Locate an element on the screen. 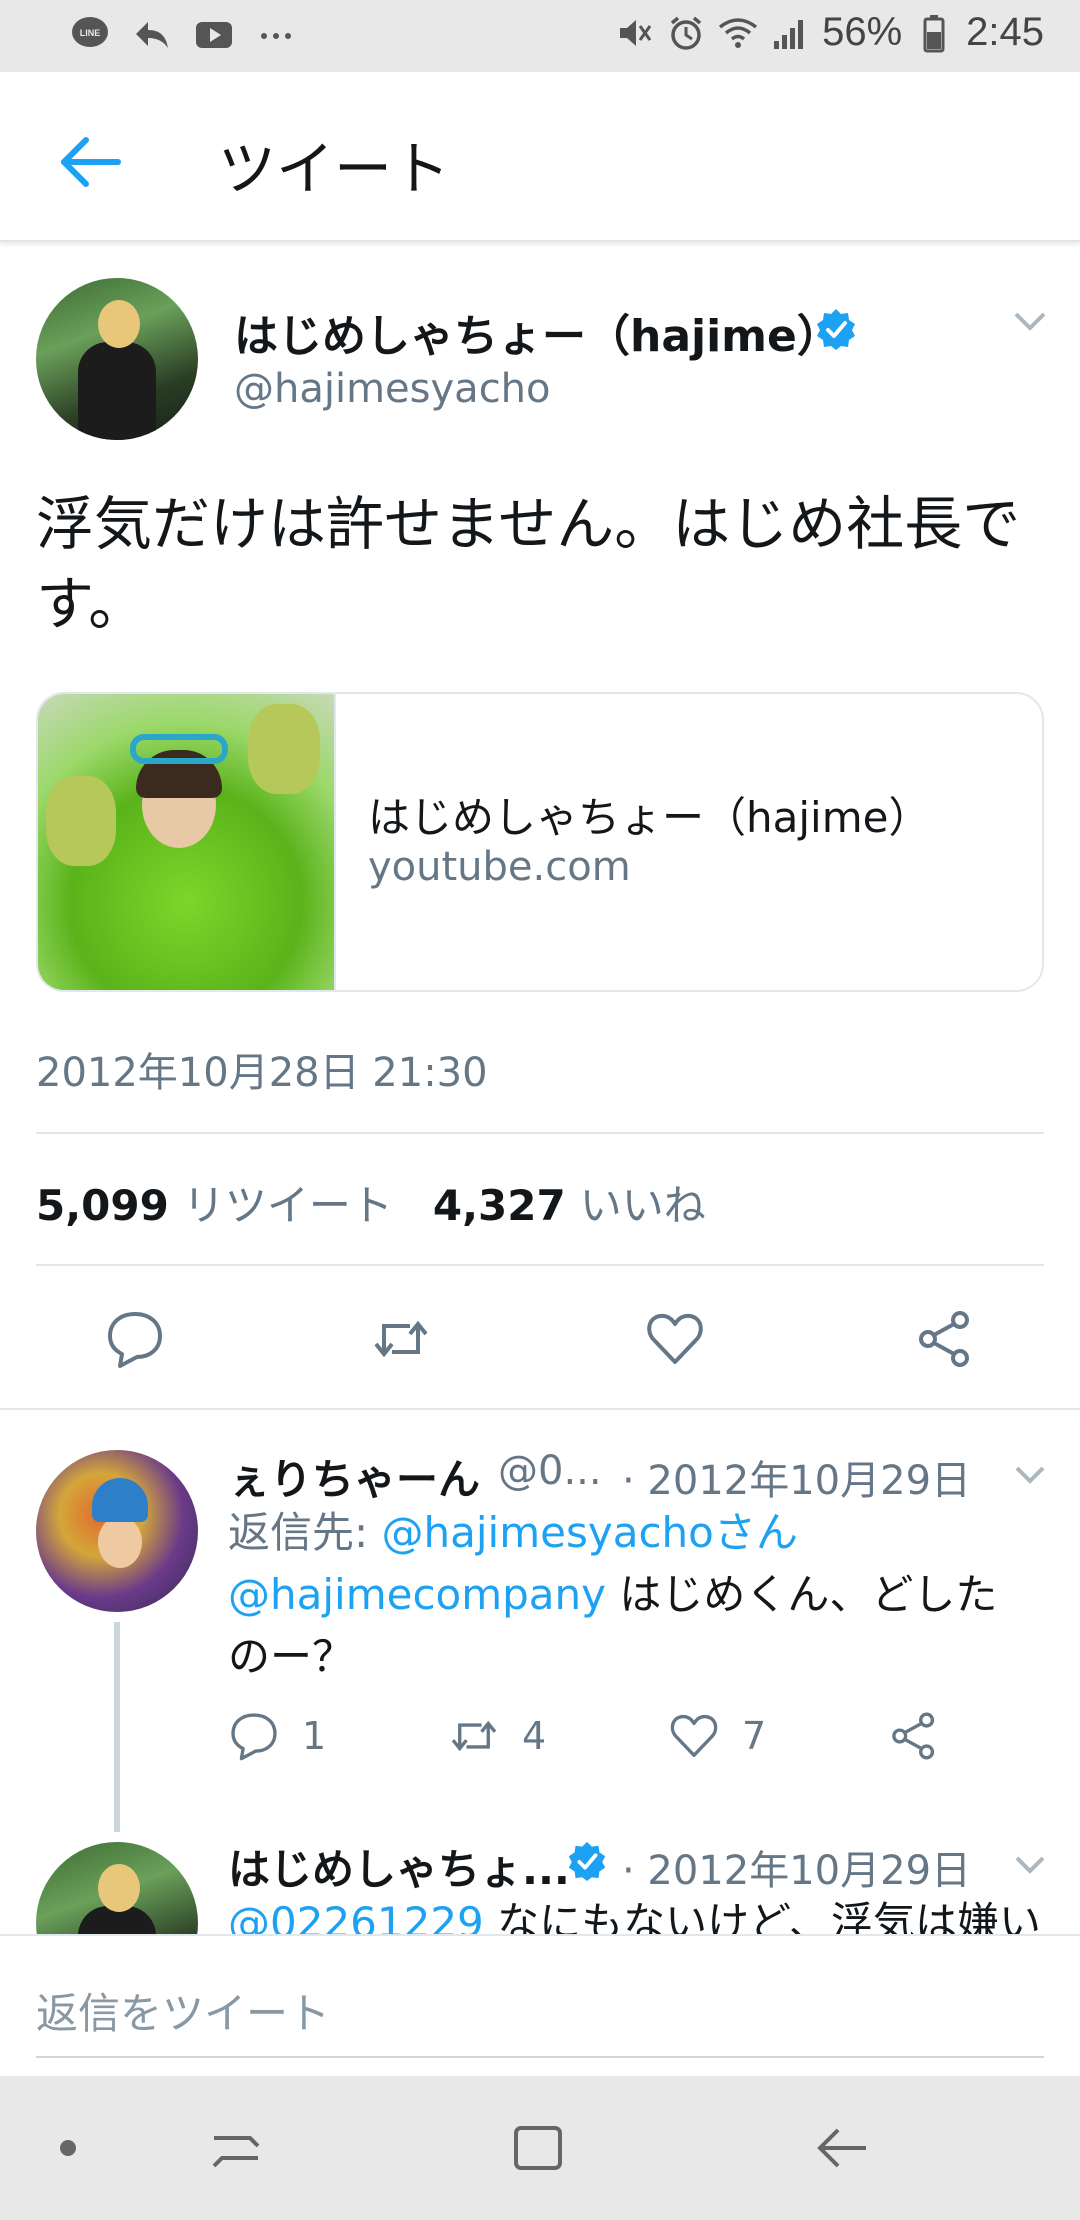 This screenshot has height=2220, width=1080. system-nav-bar is located at coordinates (540, 2148).